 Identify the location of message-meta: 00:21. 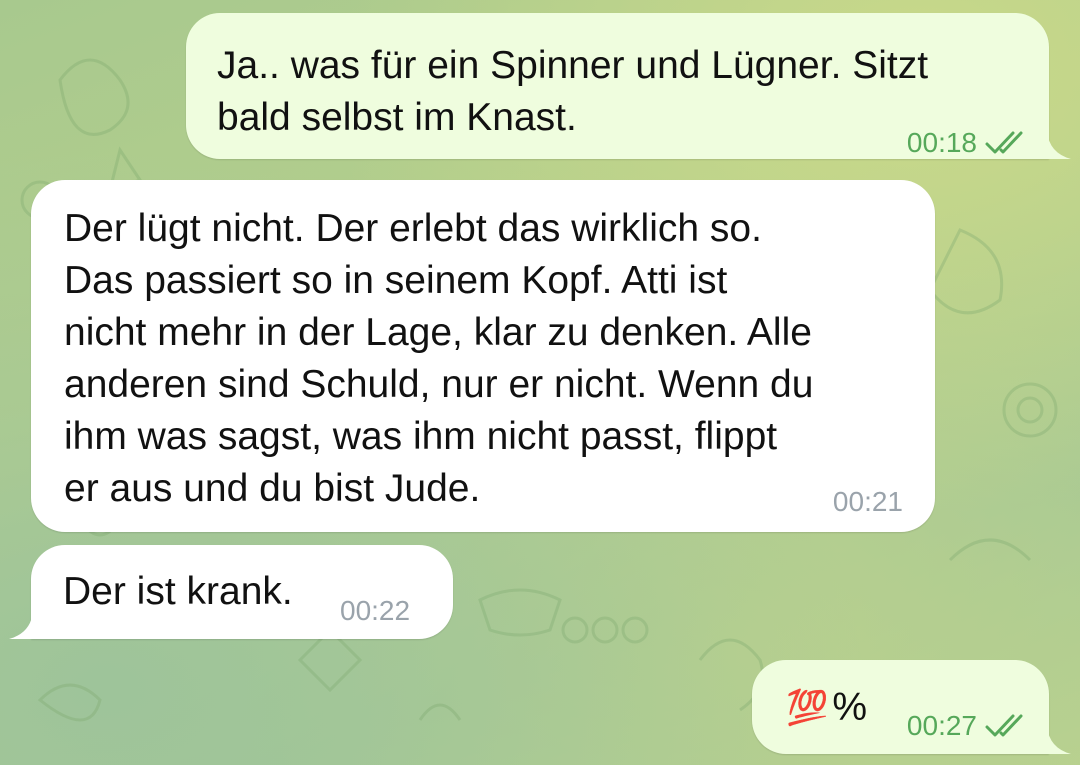
(868, 502).